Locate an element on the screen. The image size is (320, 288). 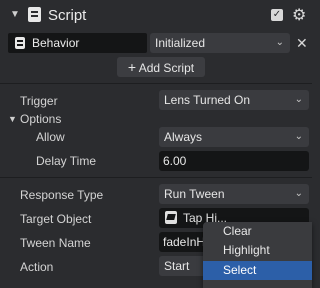
menu-item-clear: Clear is located at coordinates (257, 231).